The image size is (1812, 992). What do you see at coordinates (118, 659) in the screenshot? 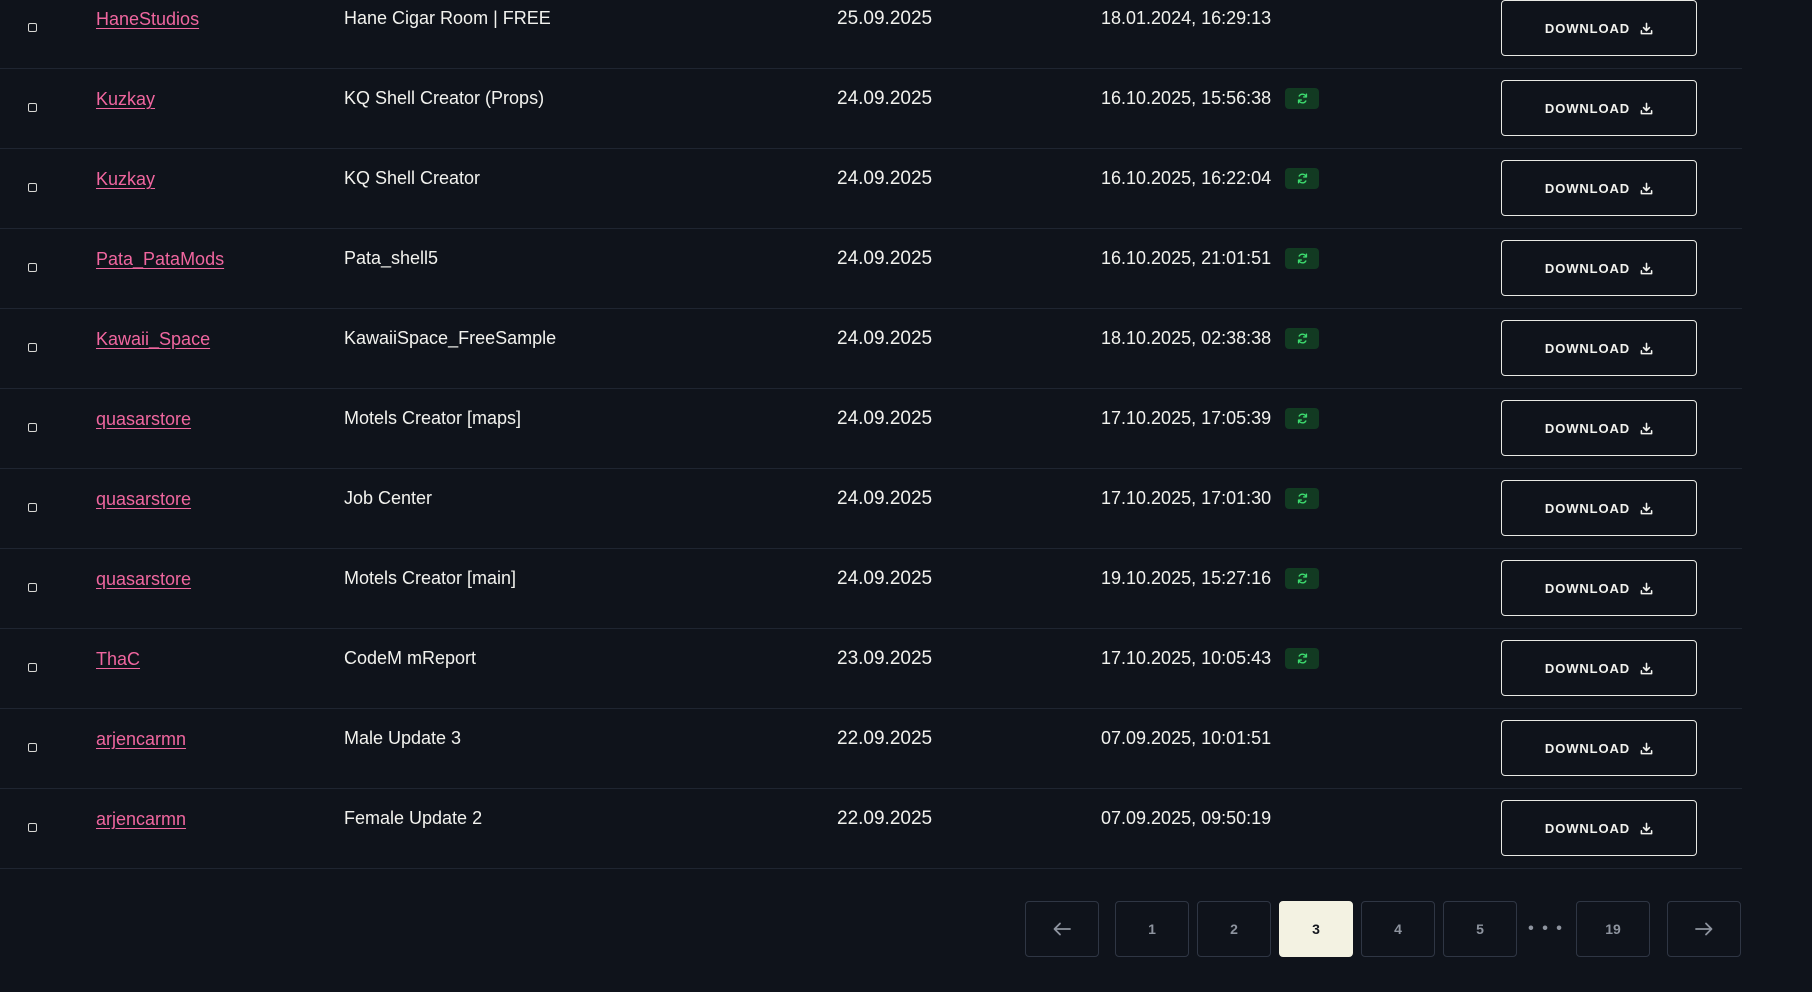
I see `author-link: ThaC` at bounding box center [118, 659].